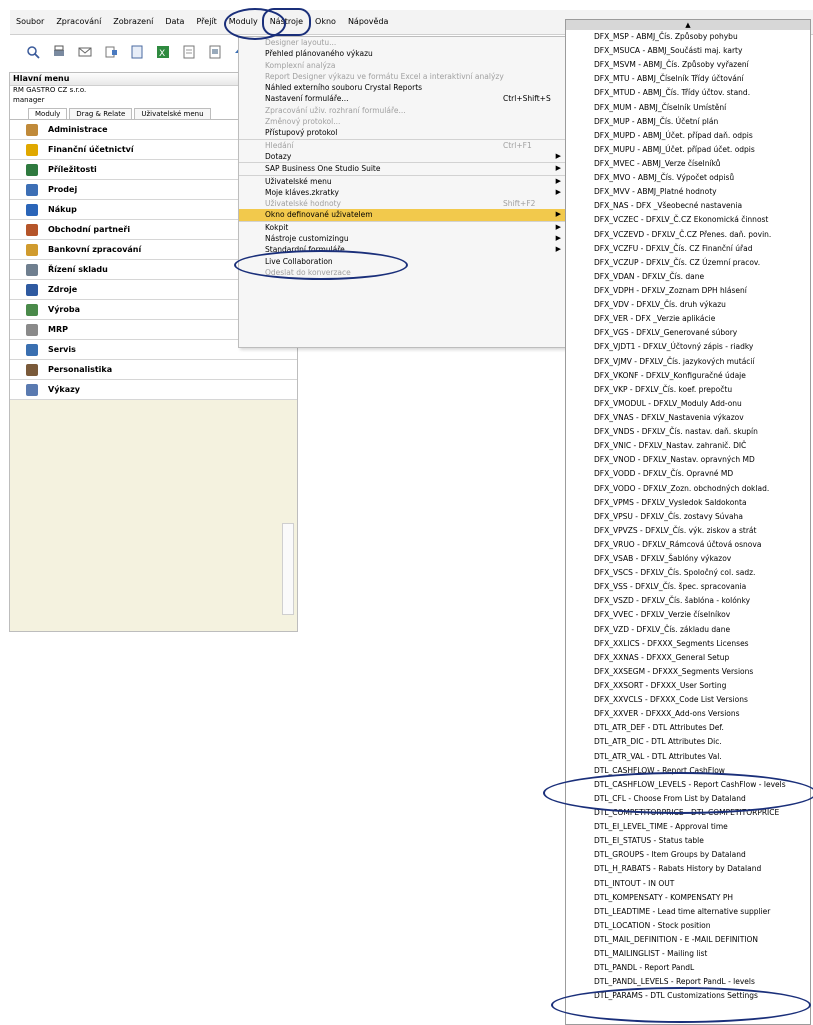 This screenshot has height=1025, width=813. What do you see at coordinates (688, 291) in the screenshot?
I see `submenu-item: DFX_VDPH - DFXLV_Zoznam DPH hlásení` at bounding box center [688, 291].